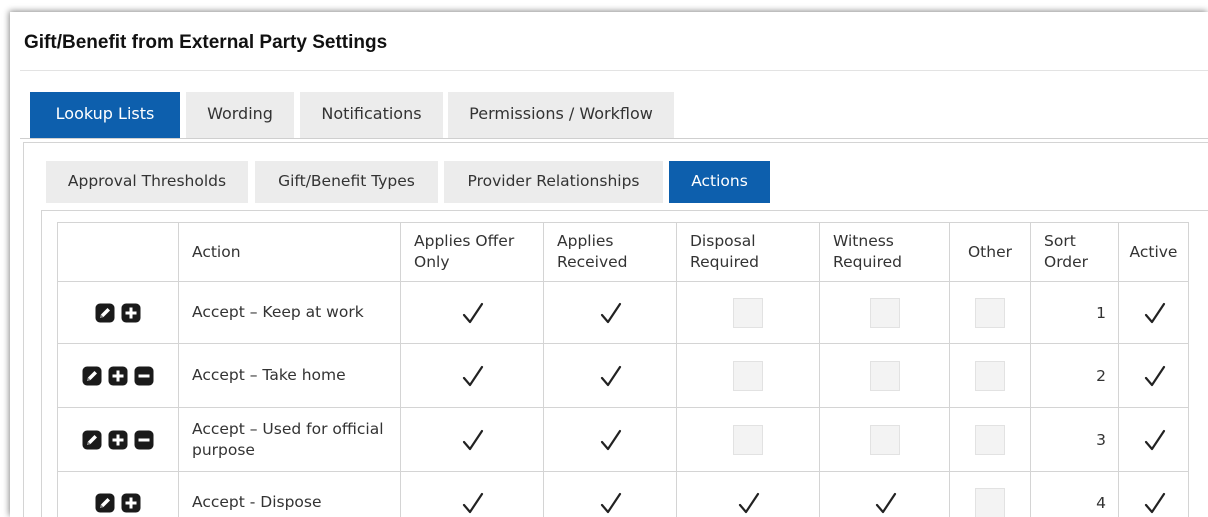 Image resolution: width=1208 pixels, height=517 pixels. Describe the element at coordinates (614, 138) in the screenshot. I see `tab-bar-divider` at that location.